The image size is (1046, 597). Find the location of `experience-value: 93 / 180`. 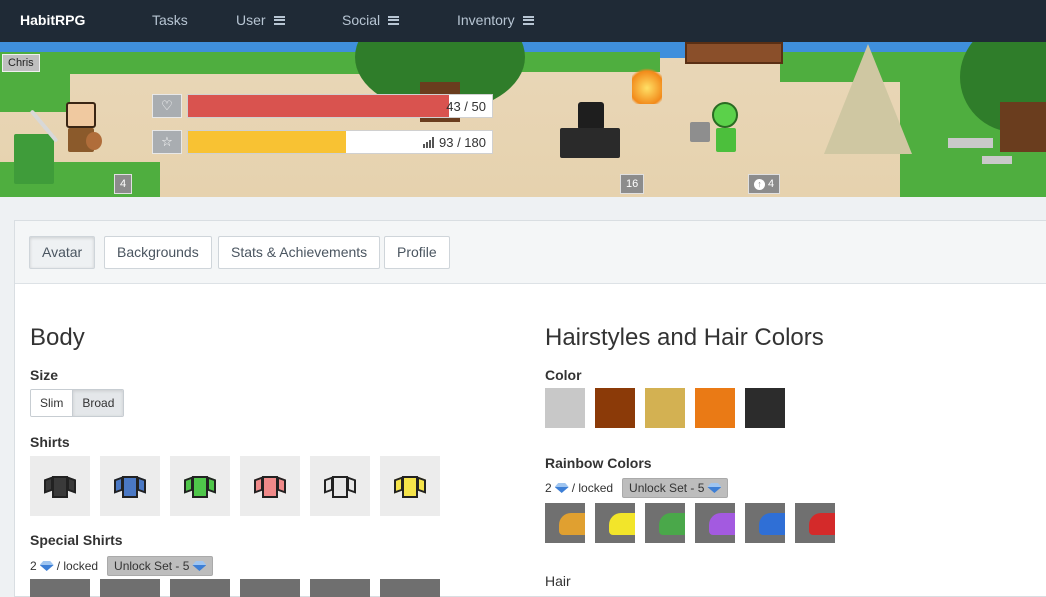

experience-value: 93 / 180 is located at coordinates (462, 142).